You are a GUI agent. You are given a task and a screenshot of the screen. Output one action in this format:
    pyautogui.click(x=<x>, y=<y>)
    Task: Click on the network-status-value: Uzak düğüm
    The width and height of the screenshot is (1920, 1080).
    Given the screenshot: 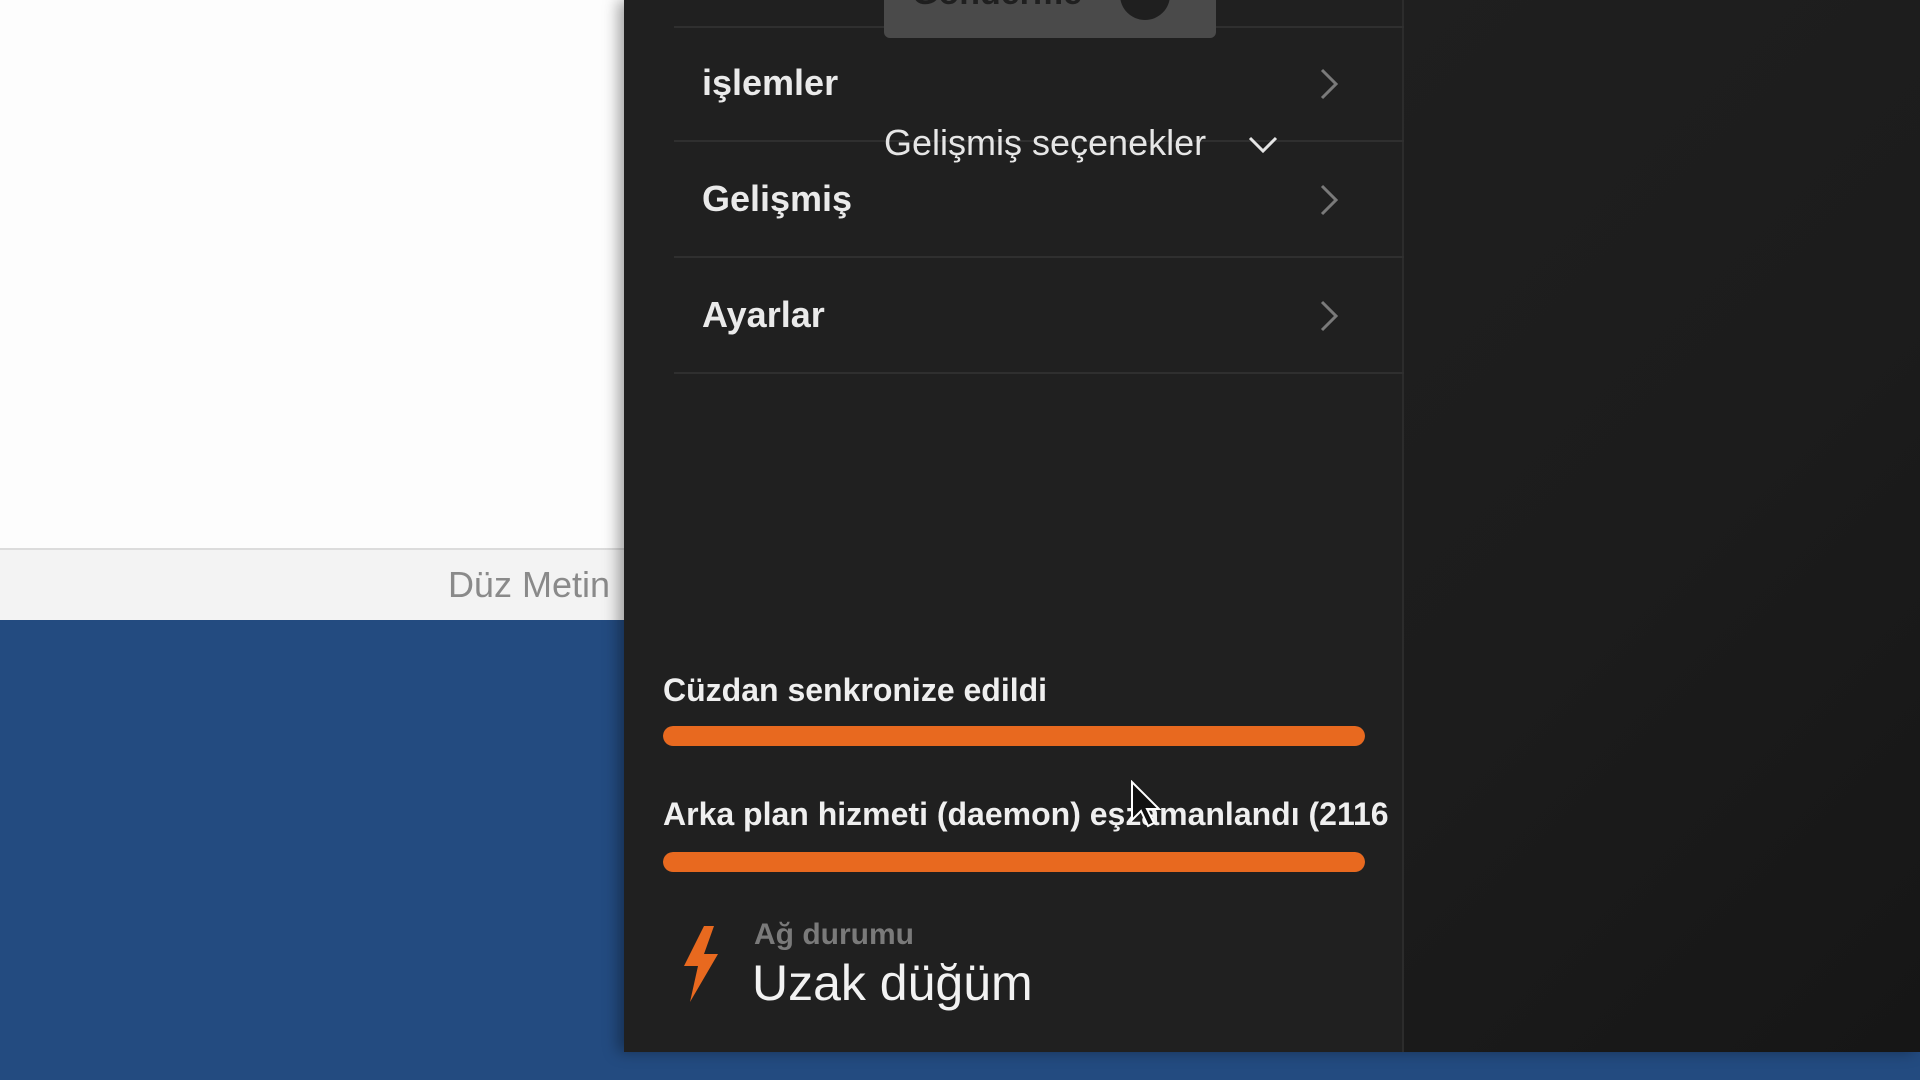 What is the action you would take?
    pyautogui.click(x=892, y=983)
    